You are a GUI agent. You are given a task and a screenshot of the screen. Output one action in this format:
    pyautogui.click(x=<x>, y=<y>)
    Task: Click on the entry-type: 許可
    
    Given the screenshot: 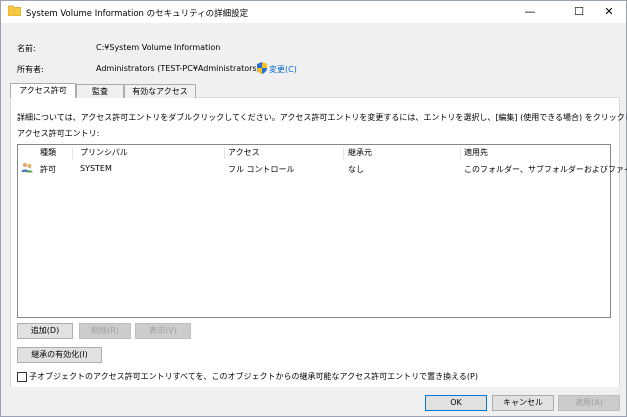 What is the action you would take?
    pyautogui.click(x=48, y=169)
    